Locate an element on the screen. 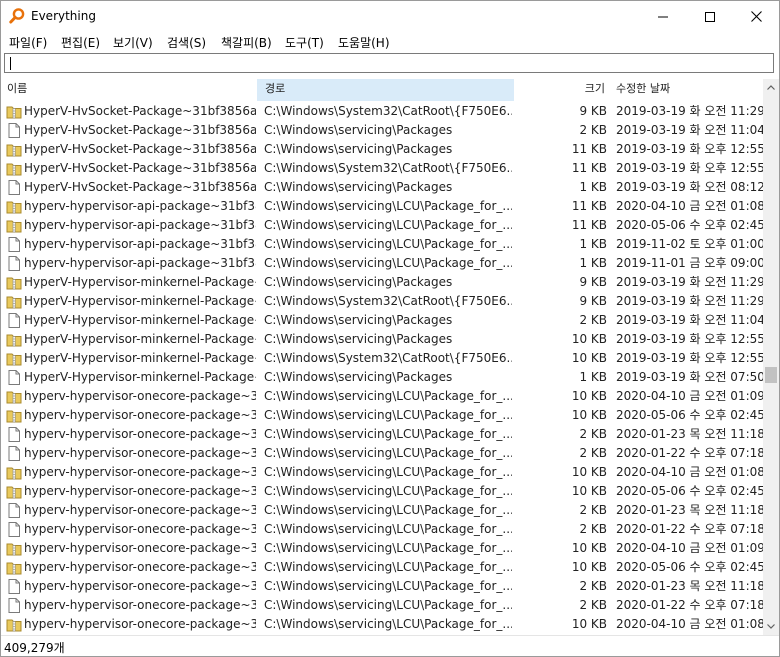 This screenshot has width=780, height=657. file-size: 1 KB is located at coordinates (593, 244).